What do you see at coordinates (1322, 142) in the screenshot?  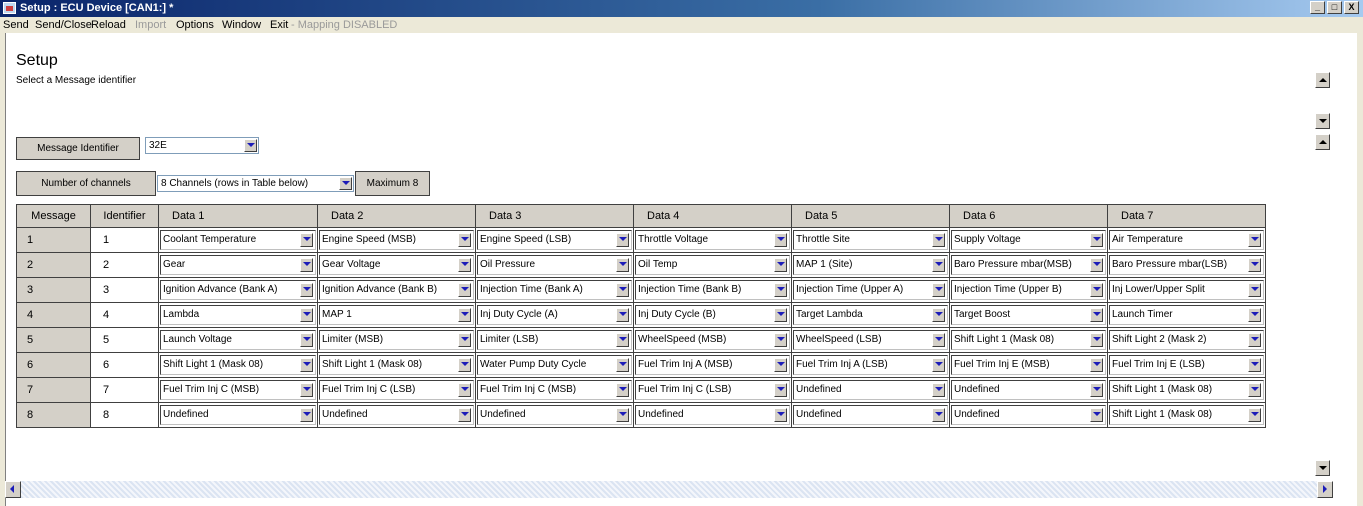 I see `scroll-up-icon` at bounding box center [1322, 142].